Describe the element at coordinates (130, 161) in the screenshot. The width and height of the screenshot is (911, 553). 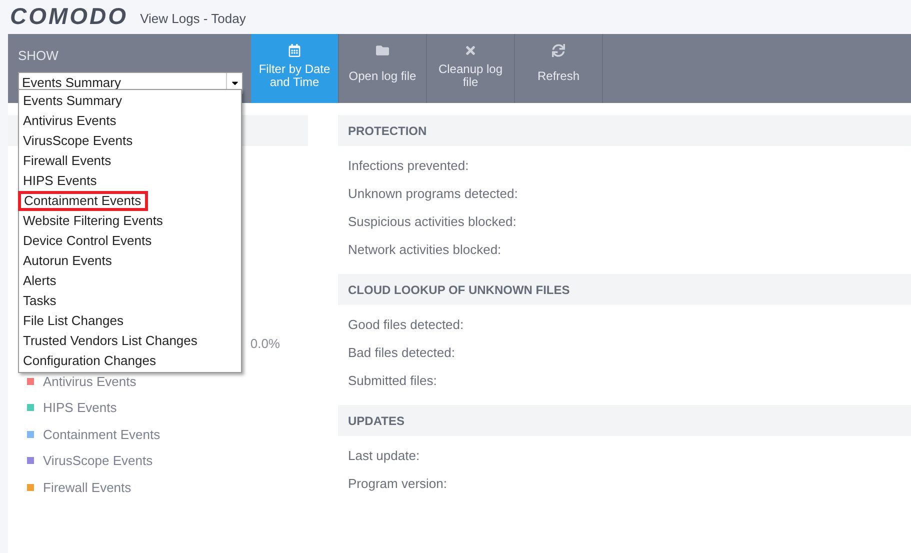
I see `dropdown-item: Firewall Events` at that location.